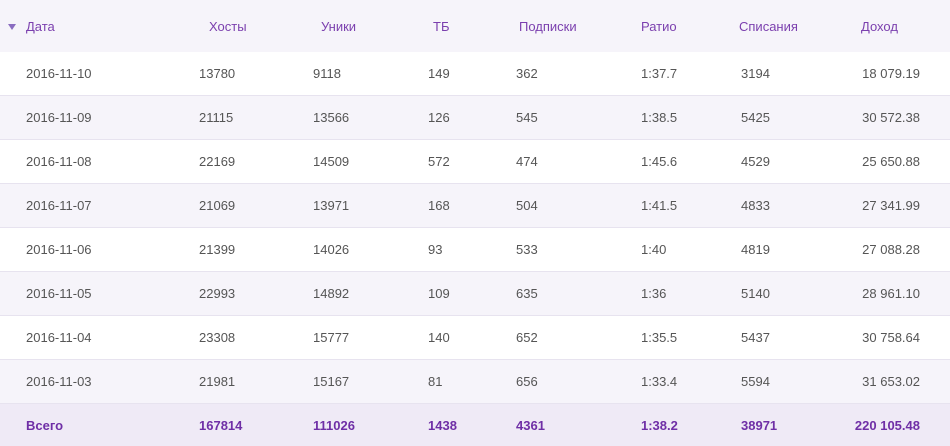 The image size is (950, 446). Describe the element at coordinates (59, 161) in the screenshot. I see `cell-date: 2016-11-08` at that location.